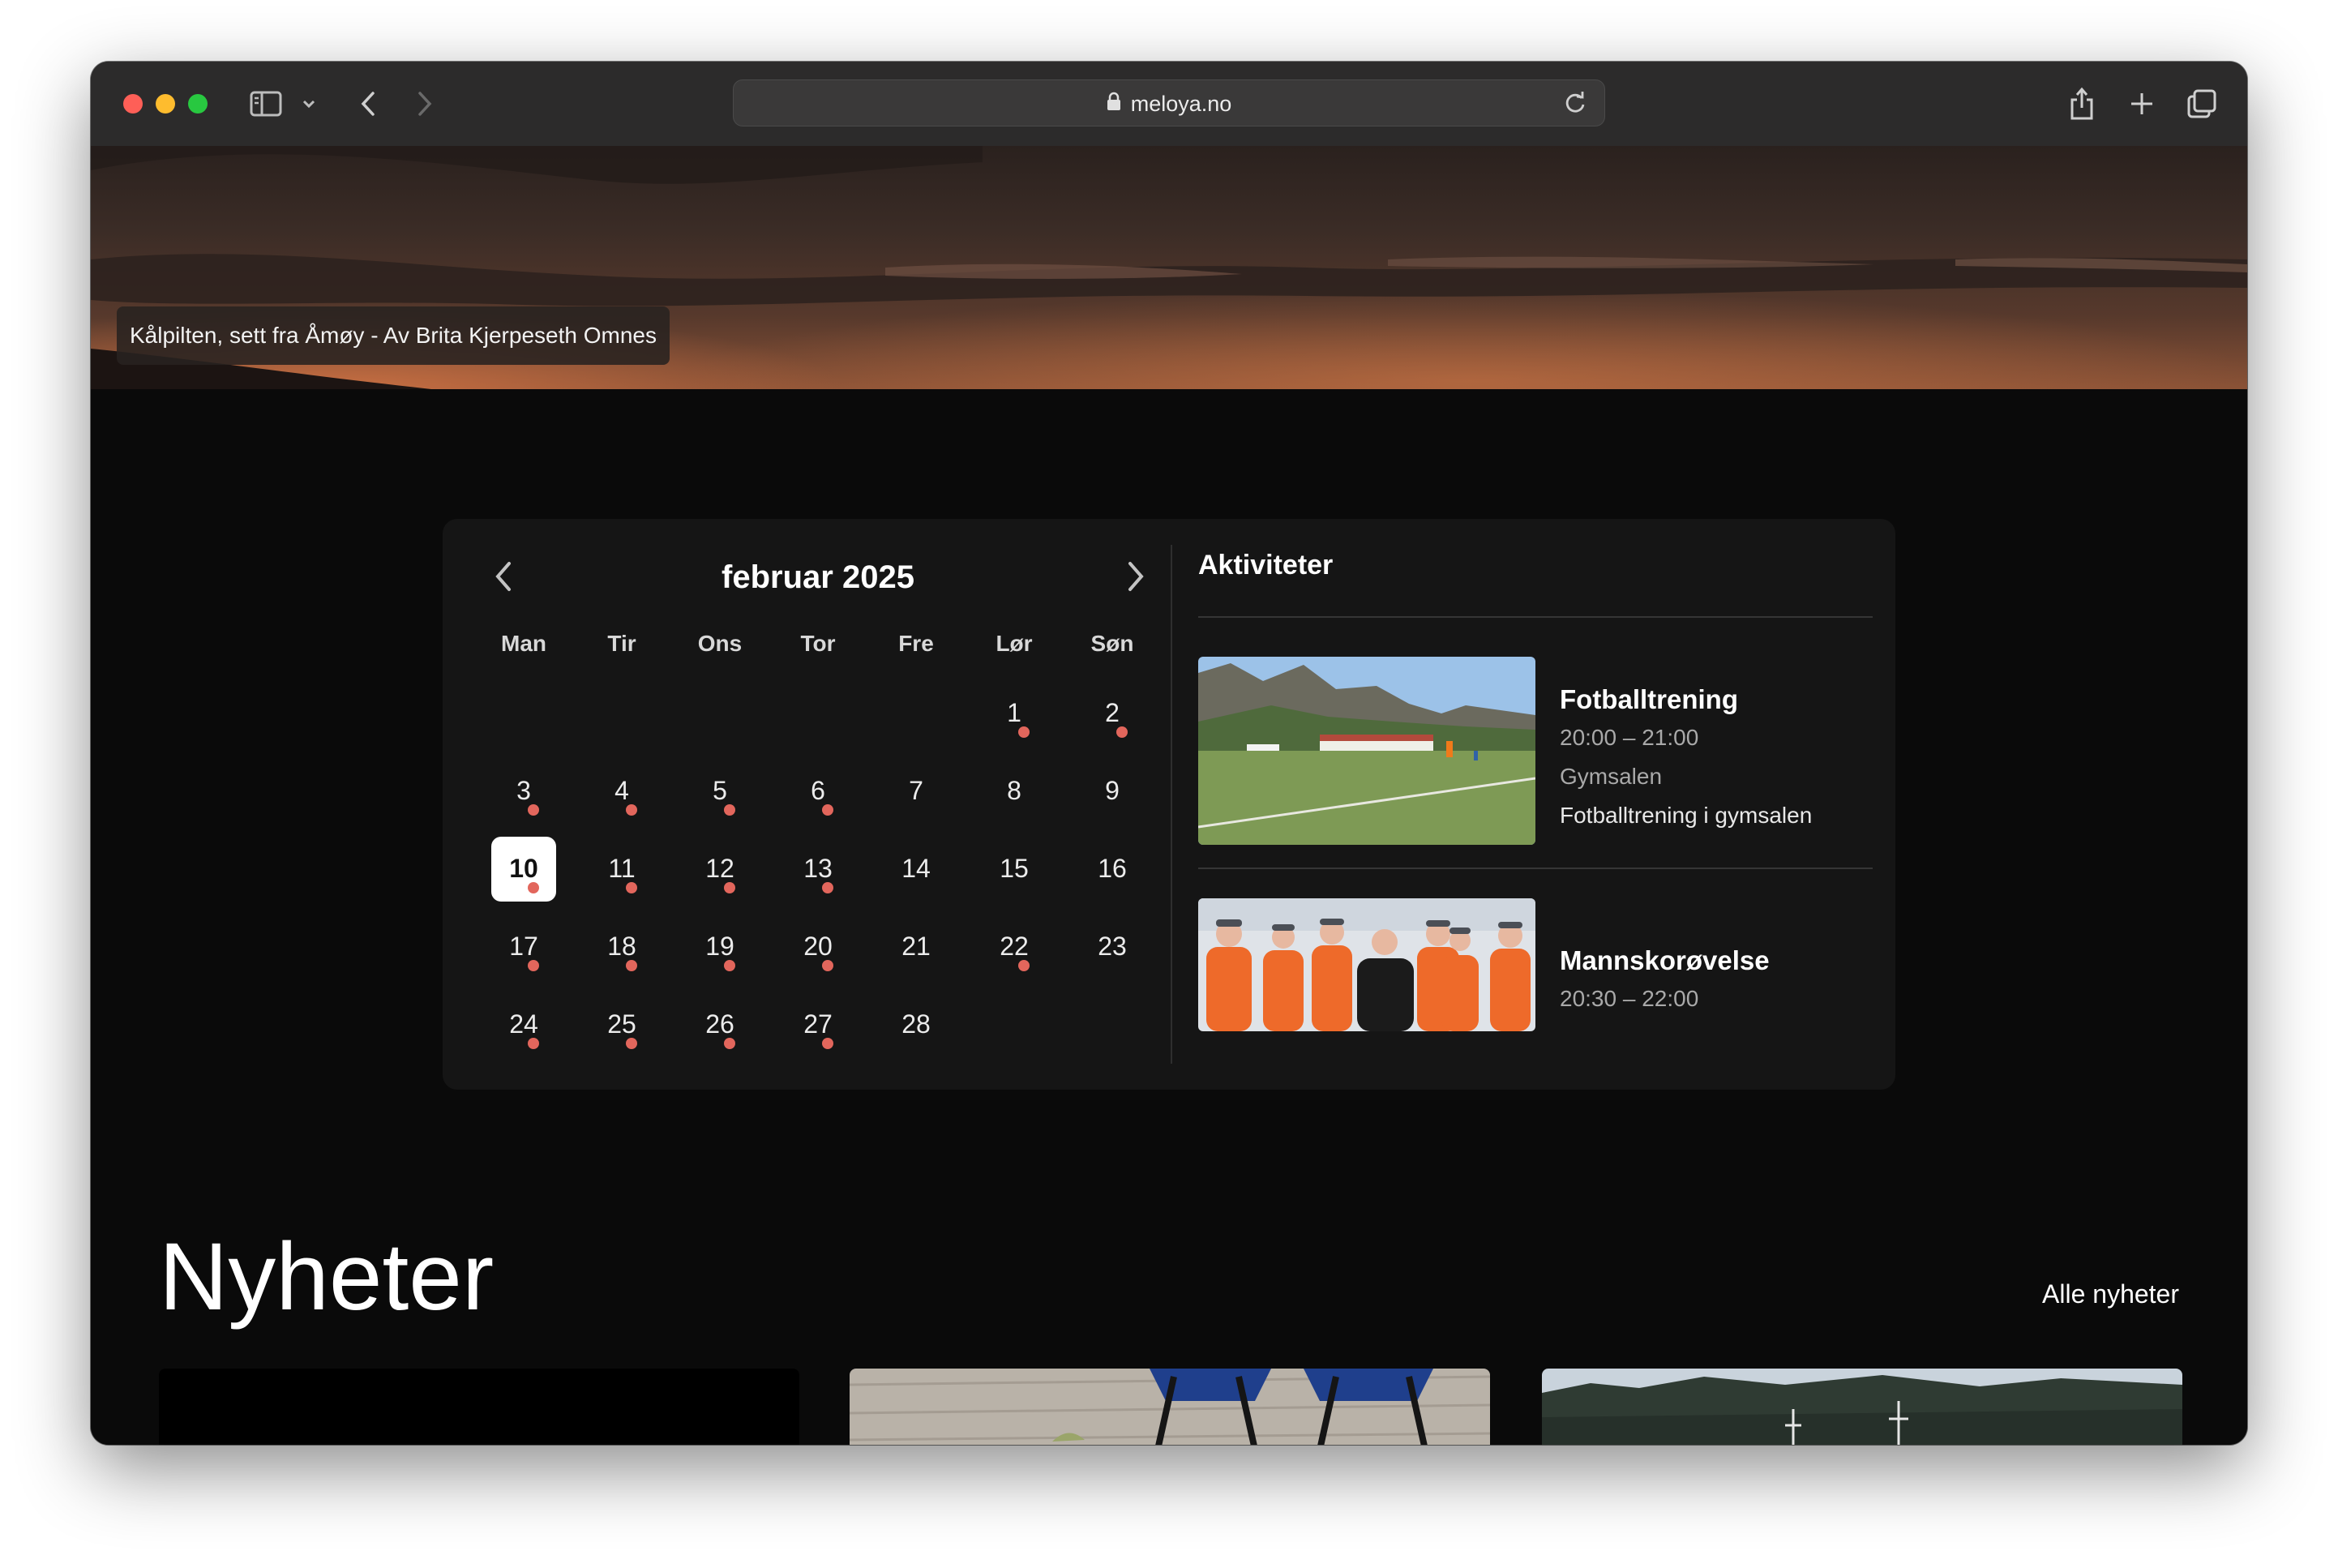 This screenshot has height=1568, width=2338. What do you see at coordinates (2110, 1294) in the screenshot?
I see `all-news-link: Alle nyheter` at bounding box center [2110, 1294].